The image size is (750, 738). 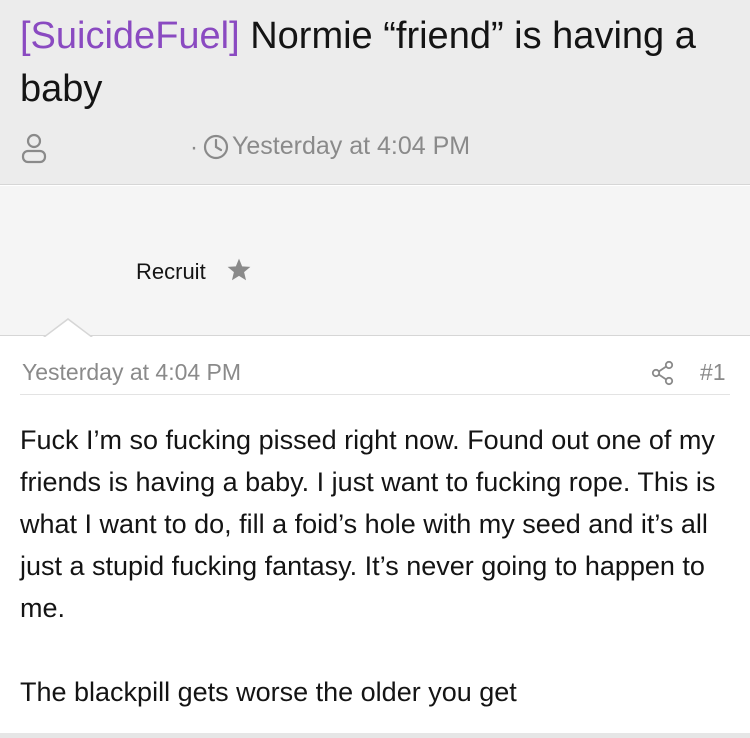 What do you see at coordinates (131, 372) in the screenshot?
I see `post-date: Yesterday at 4:04 PM` at bounding box center [131, 372].